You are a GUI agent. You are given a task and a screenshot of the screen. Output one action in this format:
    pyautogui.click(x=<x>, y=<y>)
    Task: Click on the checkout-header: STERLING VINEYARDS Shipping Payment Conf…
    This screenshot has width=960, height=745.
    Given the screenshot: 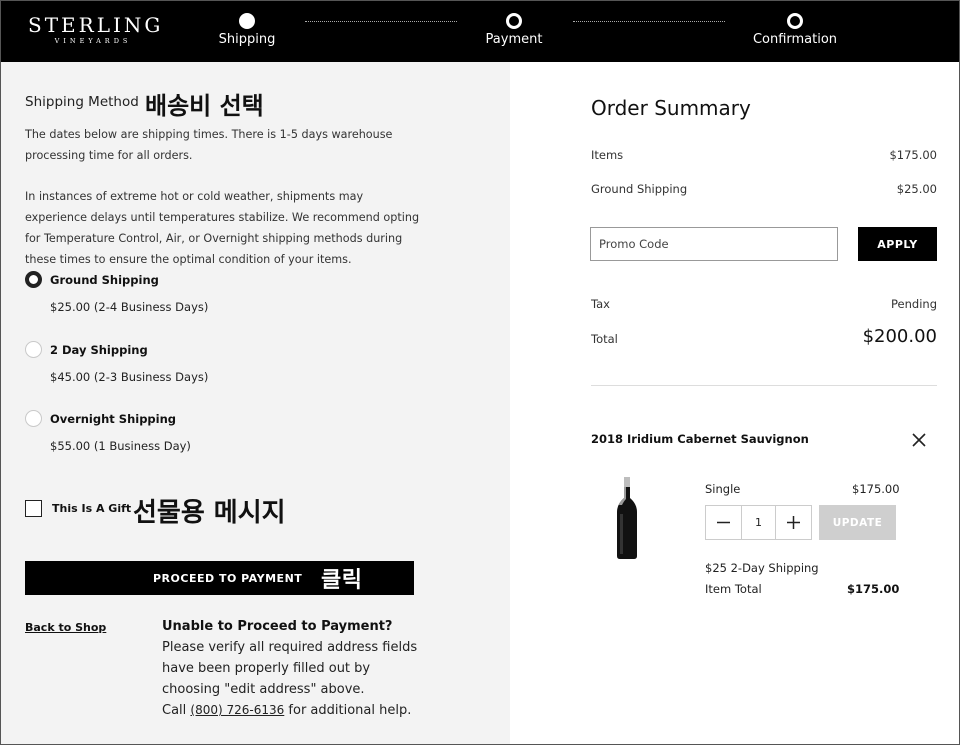 What is the action you would take?
    pyautogui.click(x=480, y=31)
    